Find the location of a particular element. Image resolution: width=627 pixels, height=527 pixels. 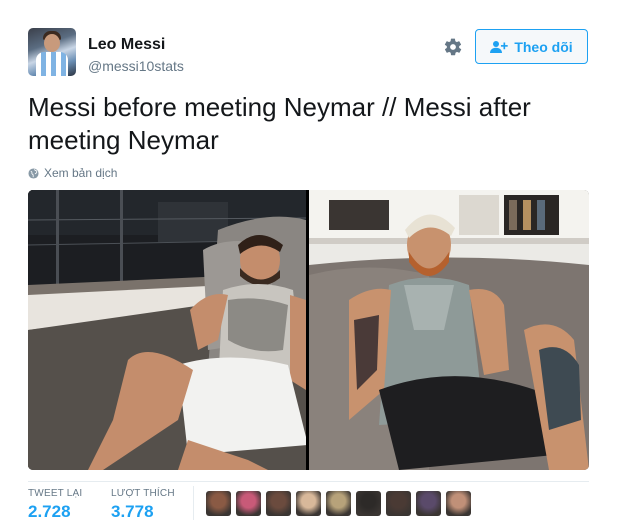

translate-label: Xem bản dịch is located at coordinates (81, 173).